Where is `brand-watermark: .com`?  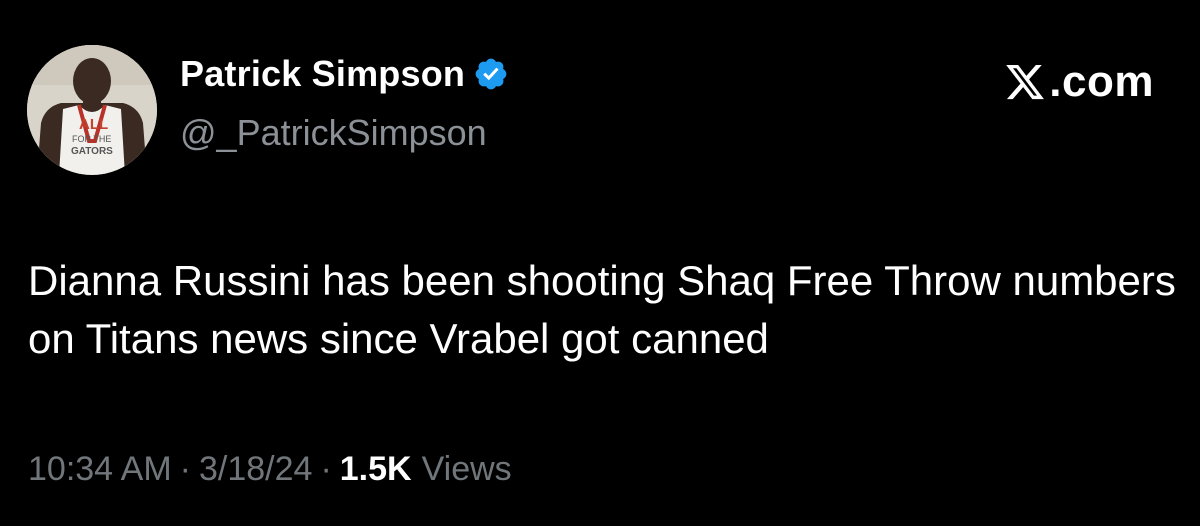 brand-watermark: .com is located at coordinates (1078, 81).